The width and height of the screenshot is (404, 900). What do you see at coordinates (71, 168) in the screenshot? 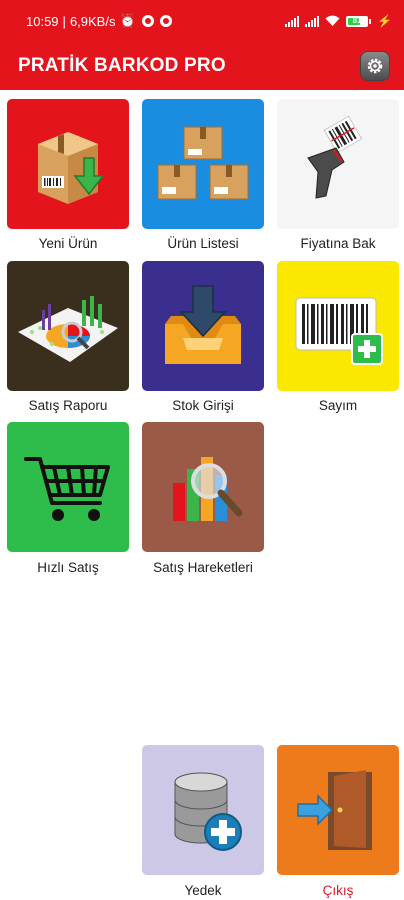
I see `new-product-box-icon` at bounding box center [71, 168].